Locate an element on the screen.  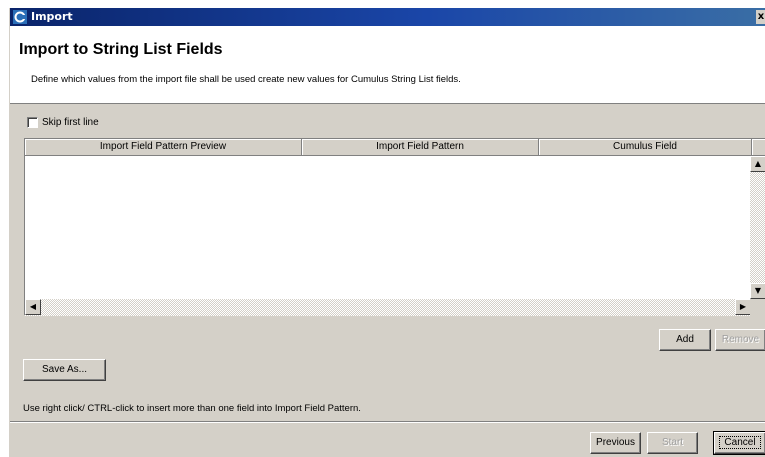
remove-button: Remove is located at coordinates (740, 340).